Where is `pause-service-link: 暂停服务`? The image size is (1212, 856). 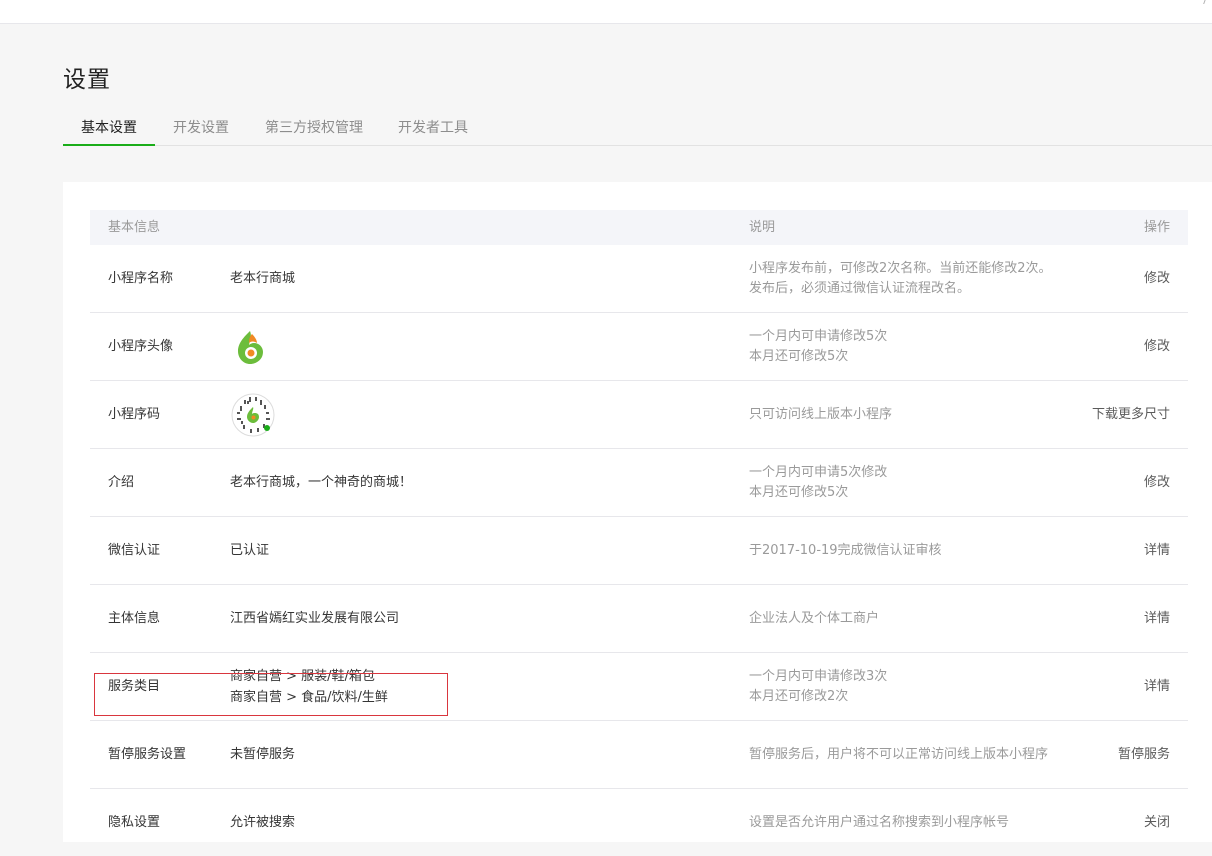
pause-service-link: 暂停服务 is located at coordinates (1144, 754).